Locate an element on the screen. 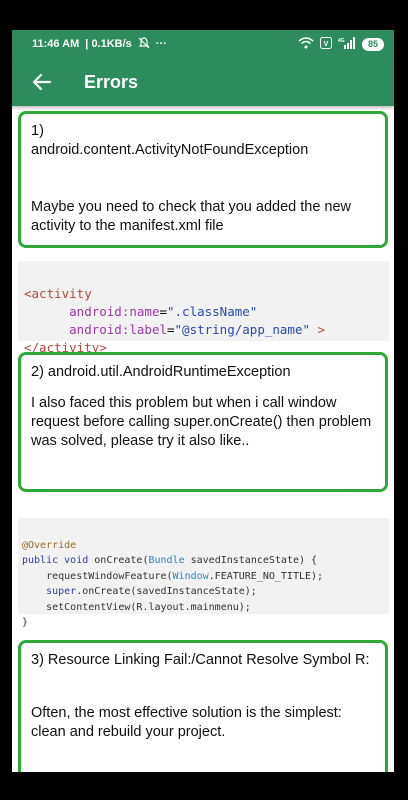 The width and height of the screenshot is (408, 800). status-time: 11:46 AM is located at coordinates (56, 44).